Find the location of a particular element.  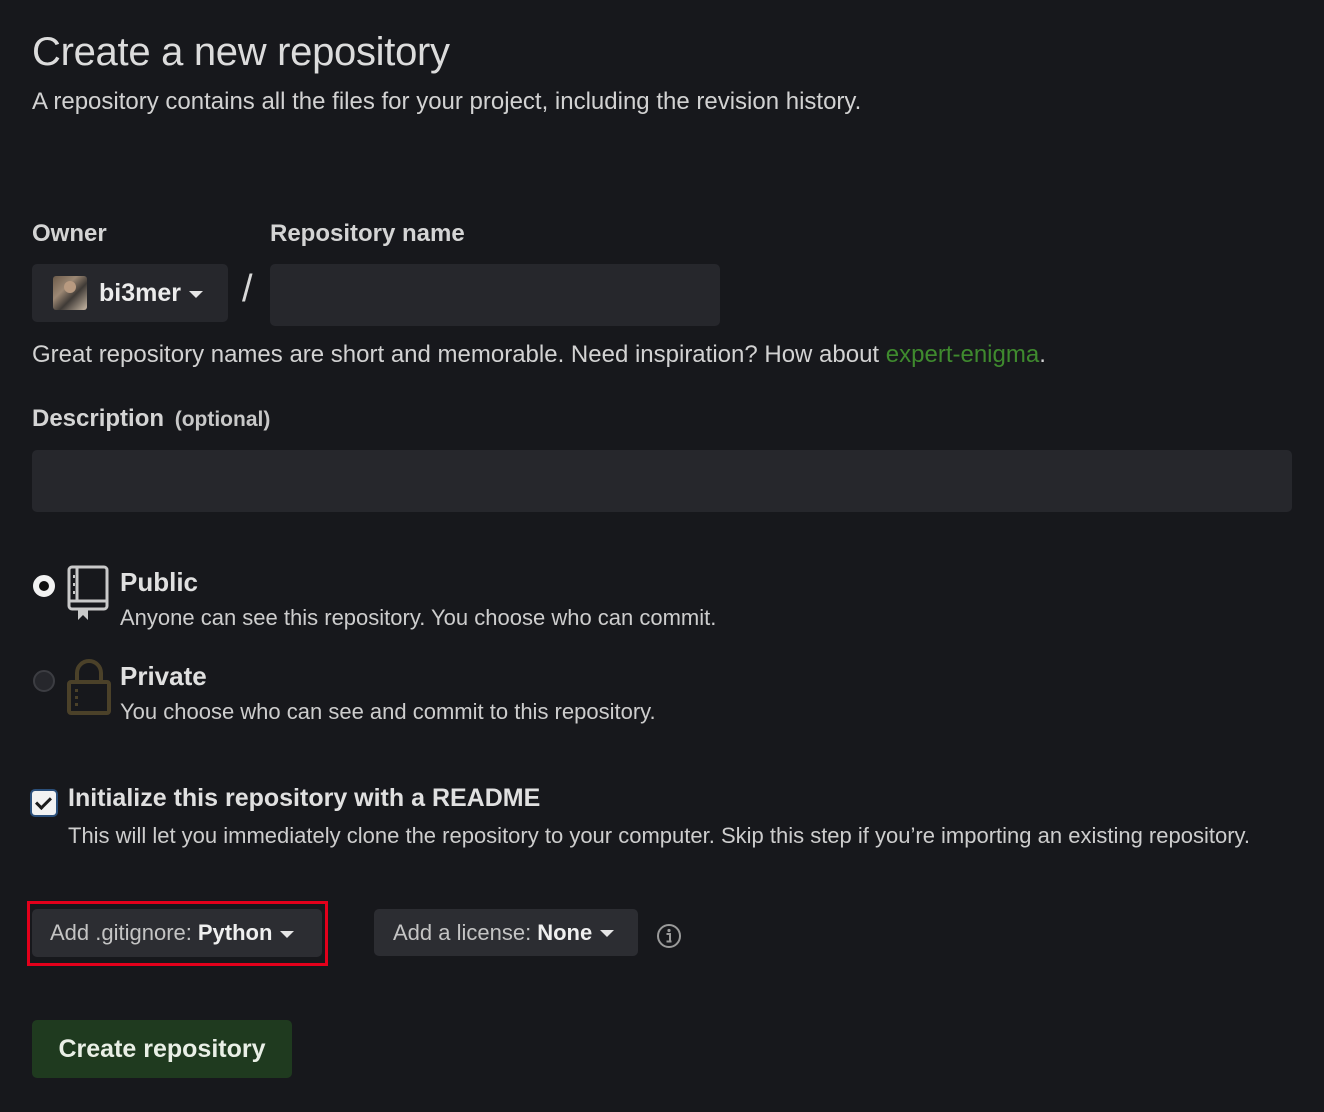

license-dropdown: Add a license: None is located at coordinates (506, 932).